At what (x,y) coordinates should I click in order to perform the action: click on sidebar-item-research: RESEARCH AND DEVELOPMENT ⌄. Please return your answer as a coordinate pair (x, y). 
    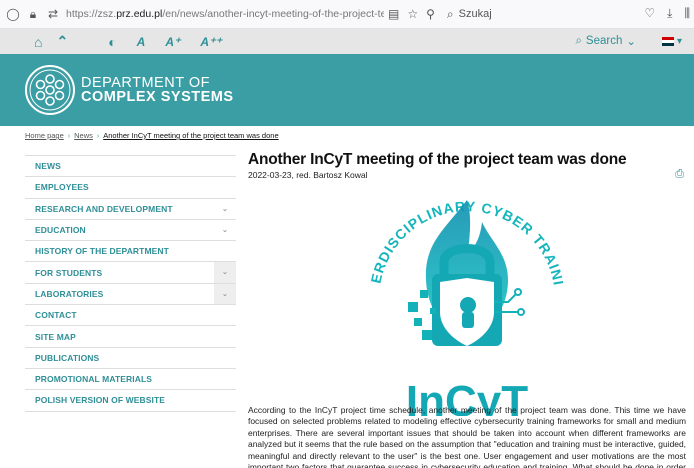
    Looking at the image, I should click on (130, 209).